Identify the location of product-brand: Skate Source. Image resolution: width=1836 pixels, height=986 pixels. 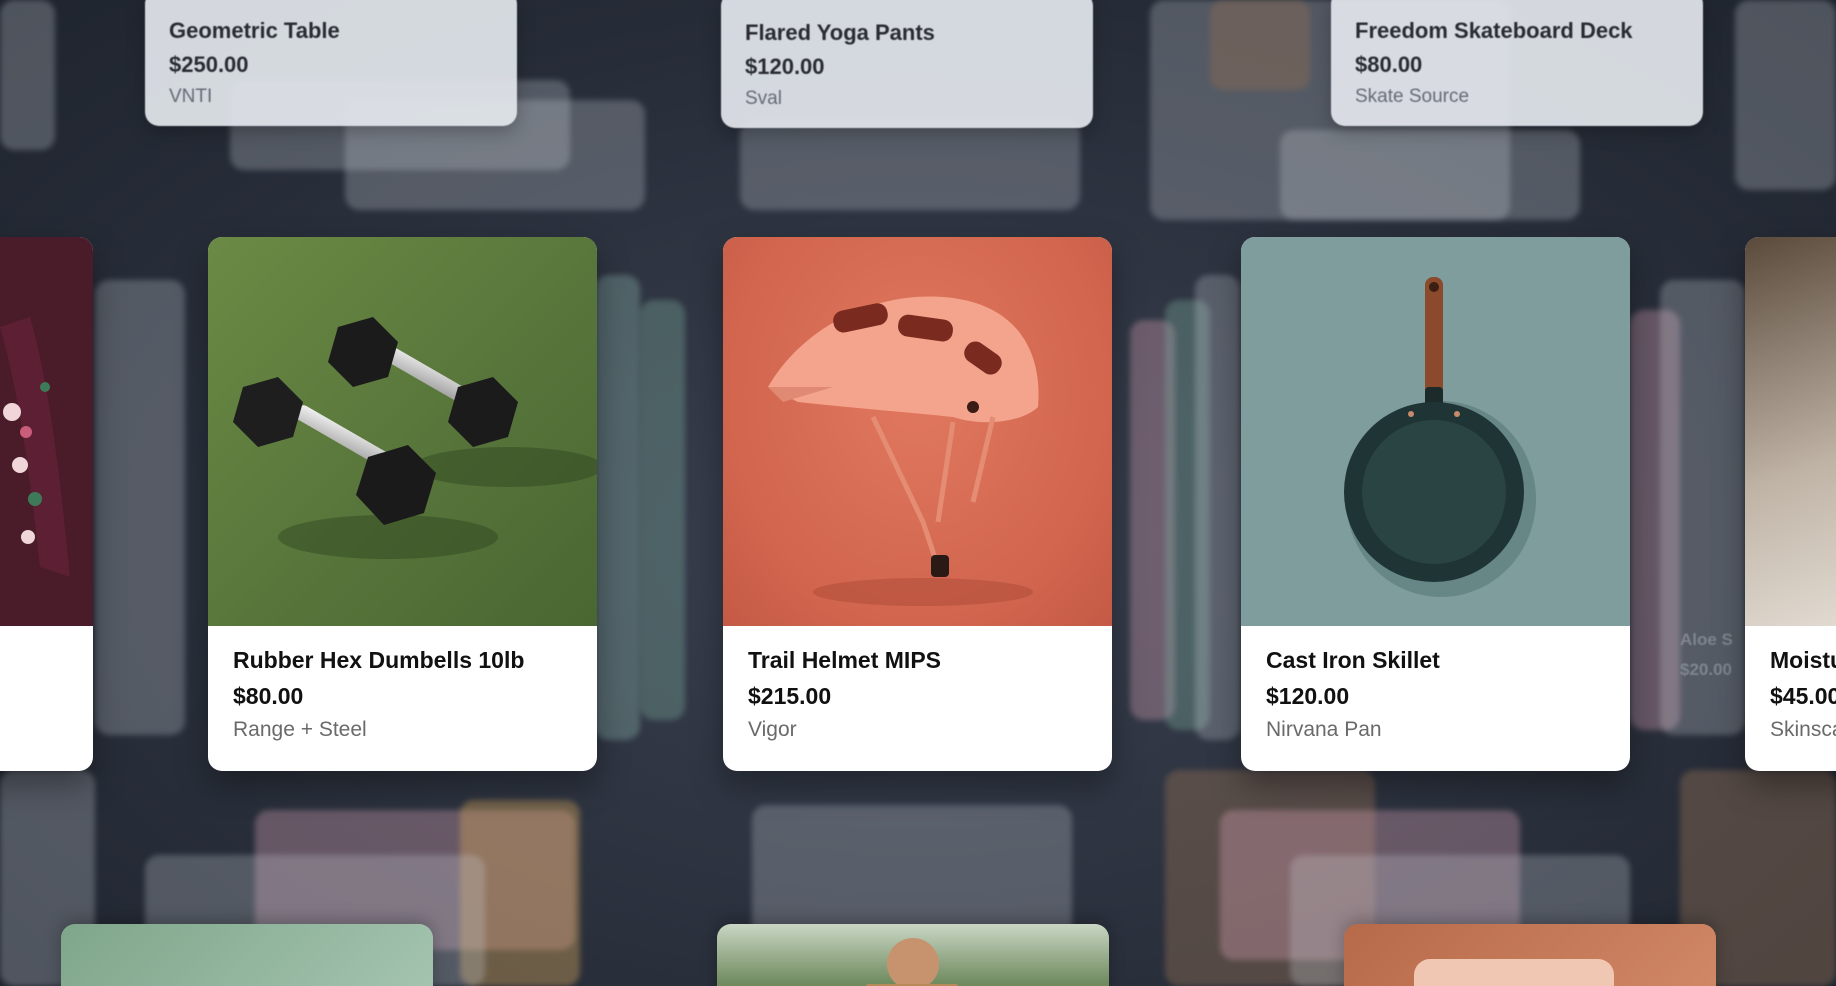
(1412, 96).